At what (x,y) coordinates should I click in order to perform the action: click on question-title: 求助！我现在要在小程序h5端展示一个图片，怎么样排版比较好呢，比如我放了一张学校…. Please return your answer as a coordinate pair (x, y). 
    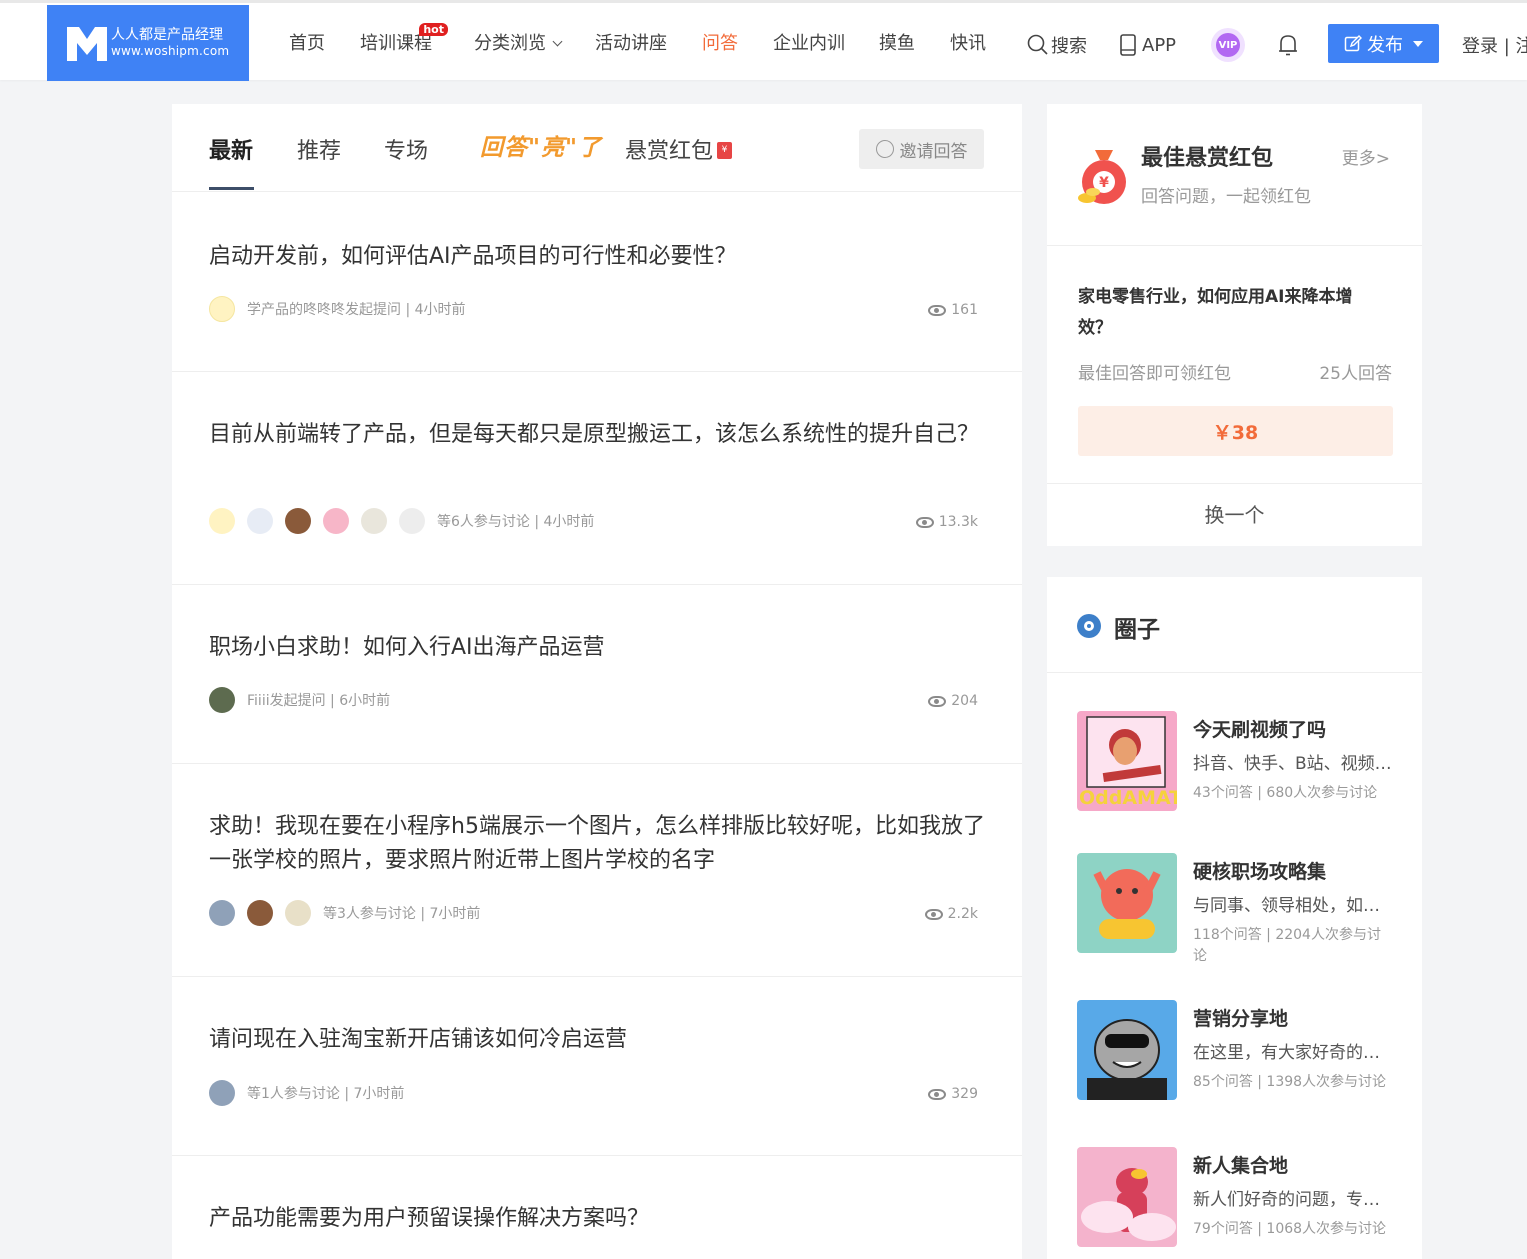
    Looking at the image, I should click on (599, 844).